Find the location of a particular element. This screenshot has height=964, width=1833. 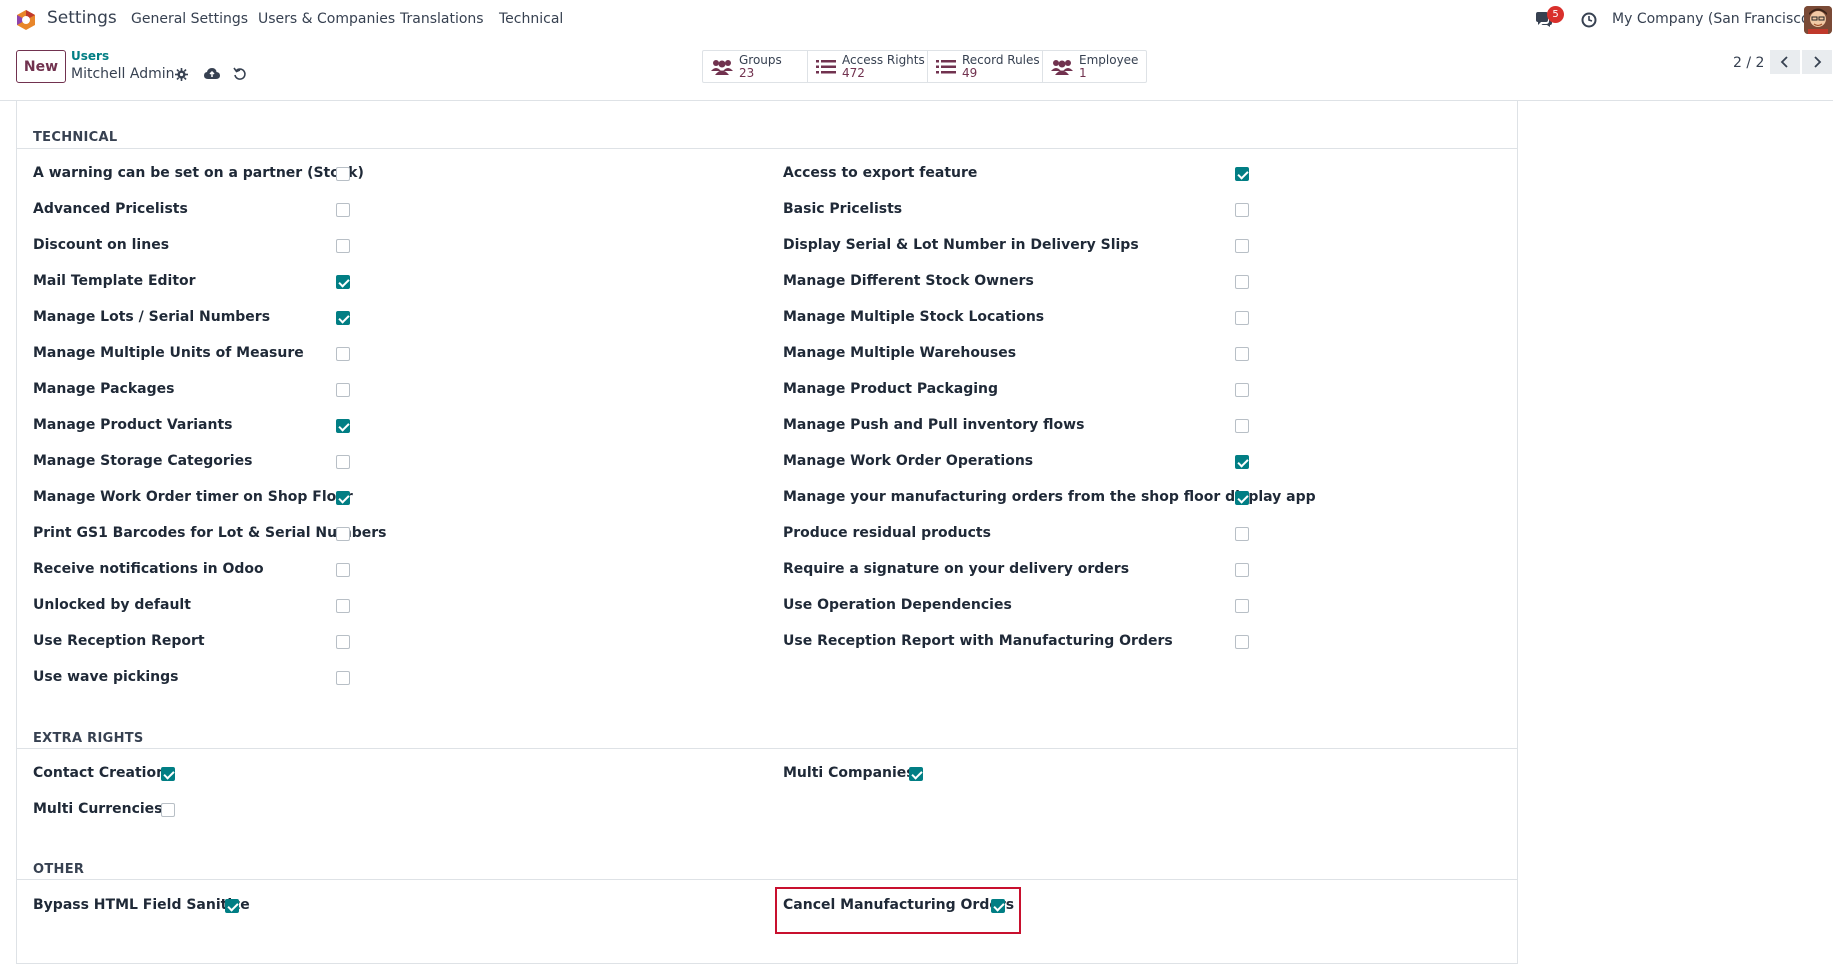

field-label-use-wave-pickings: Use wave pickings is located at coordinates (106, 677).